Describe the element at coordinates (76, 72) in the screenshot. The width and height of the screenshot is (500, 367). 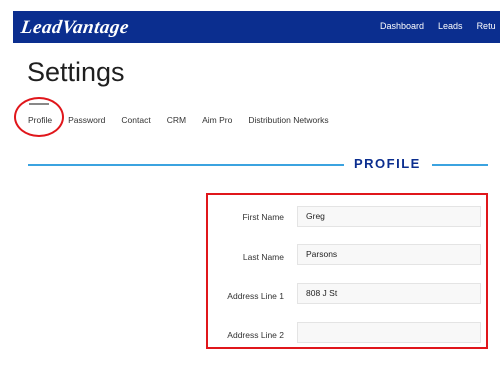
I see `page-title: Settings` at that location.